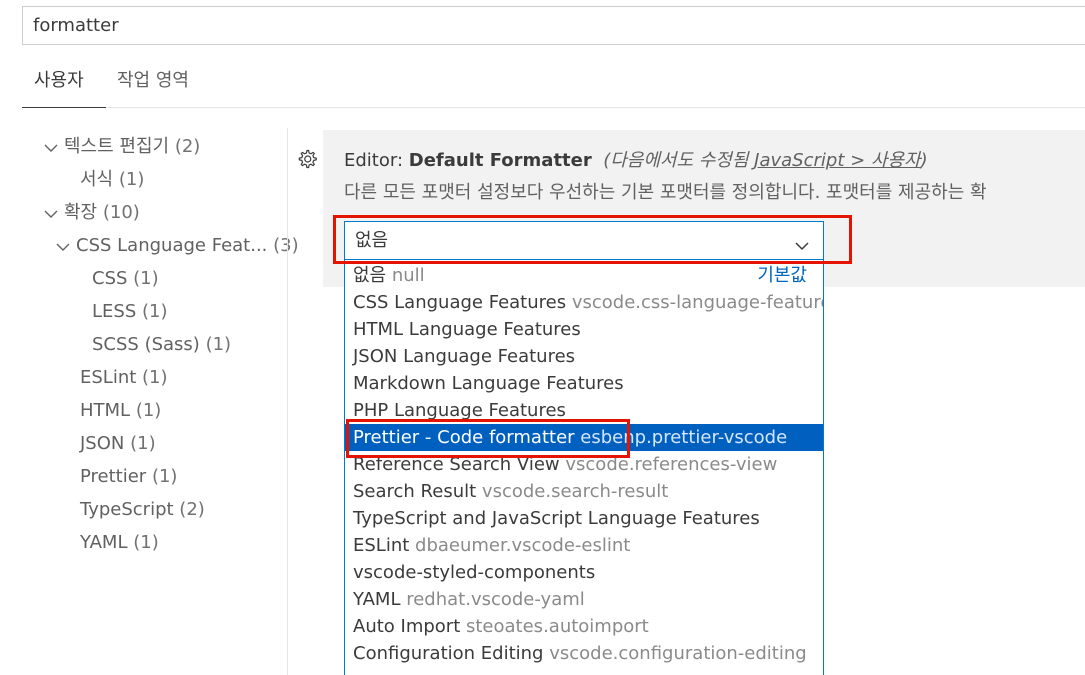  I want to click on toc-item-yaml: YAML (1), so click(119, 542).